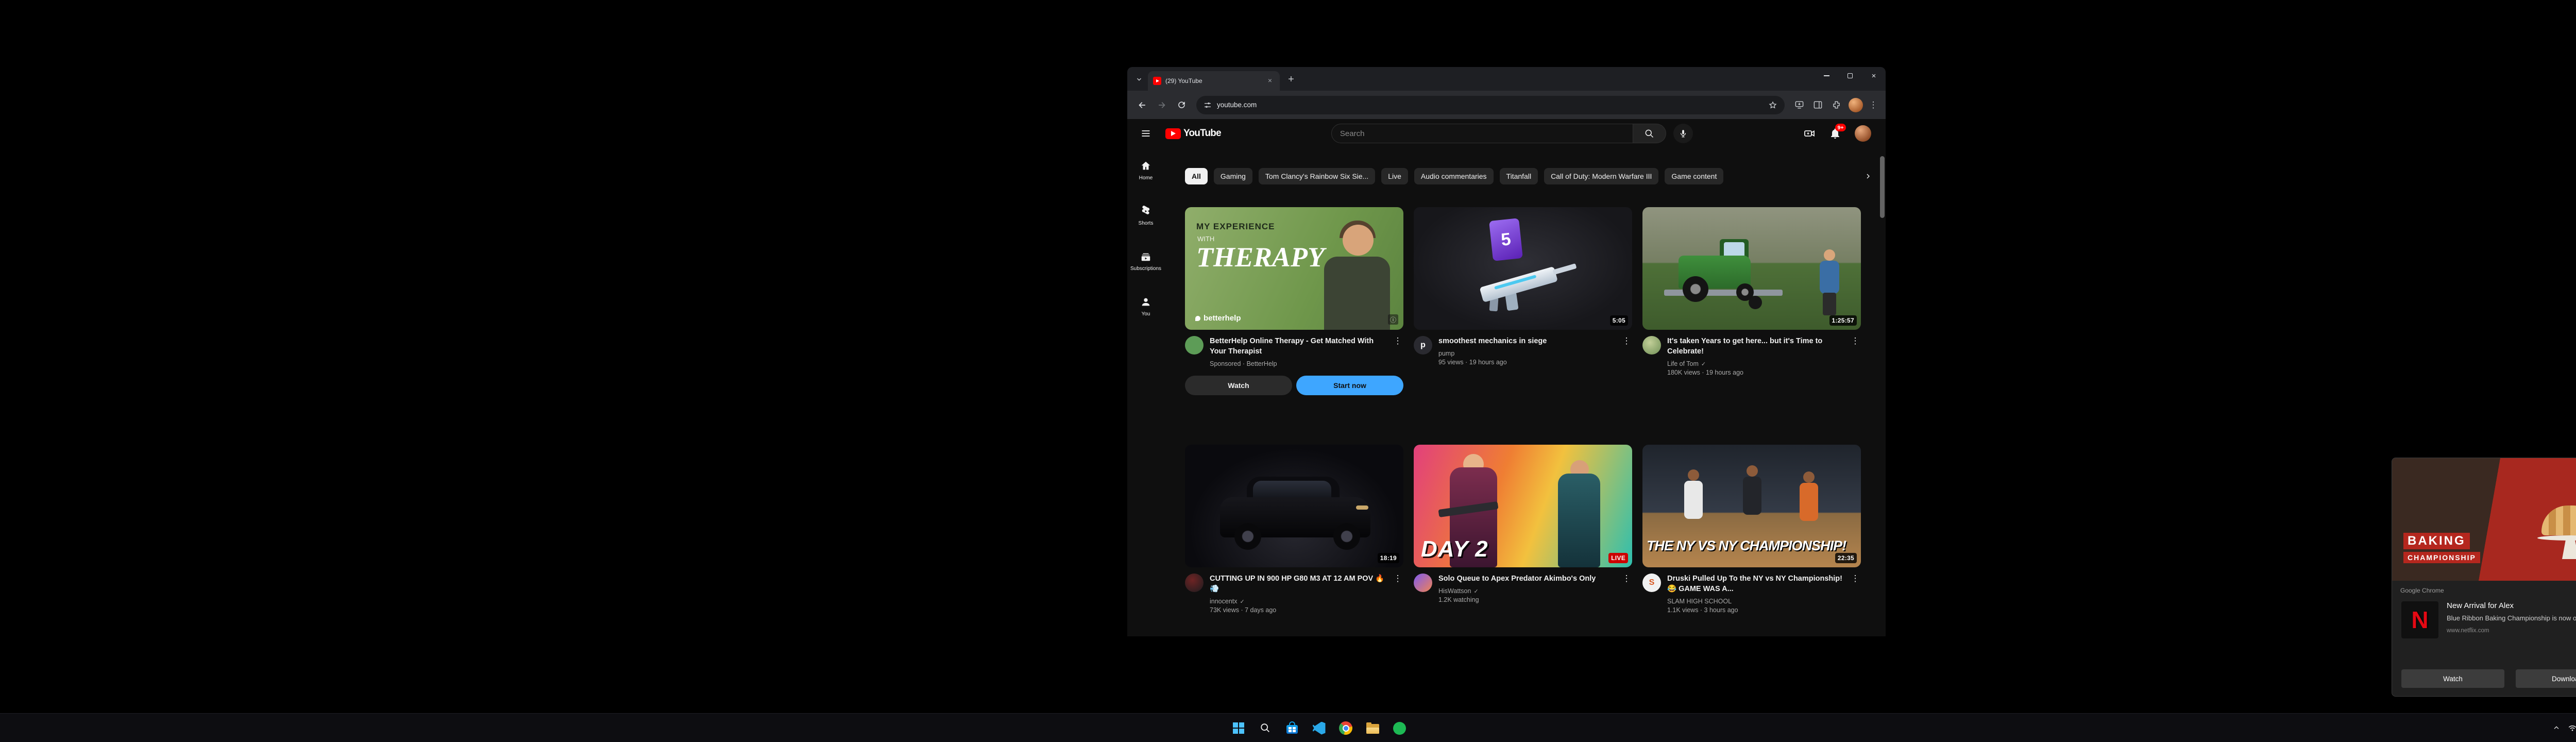 This screenshot has height=742, width=2576. What do you see at coordinates (1694, 176) in the screenshot?
I see `chip-game-content: Game content` at bounding box center [1694, 176].